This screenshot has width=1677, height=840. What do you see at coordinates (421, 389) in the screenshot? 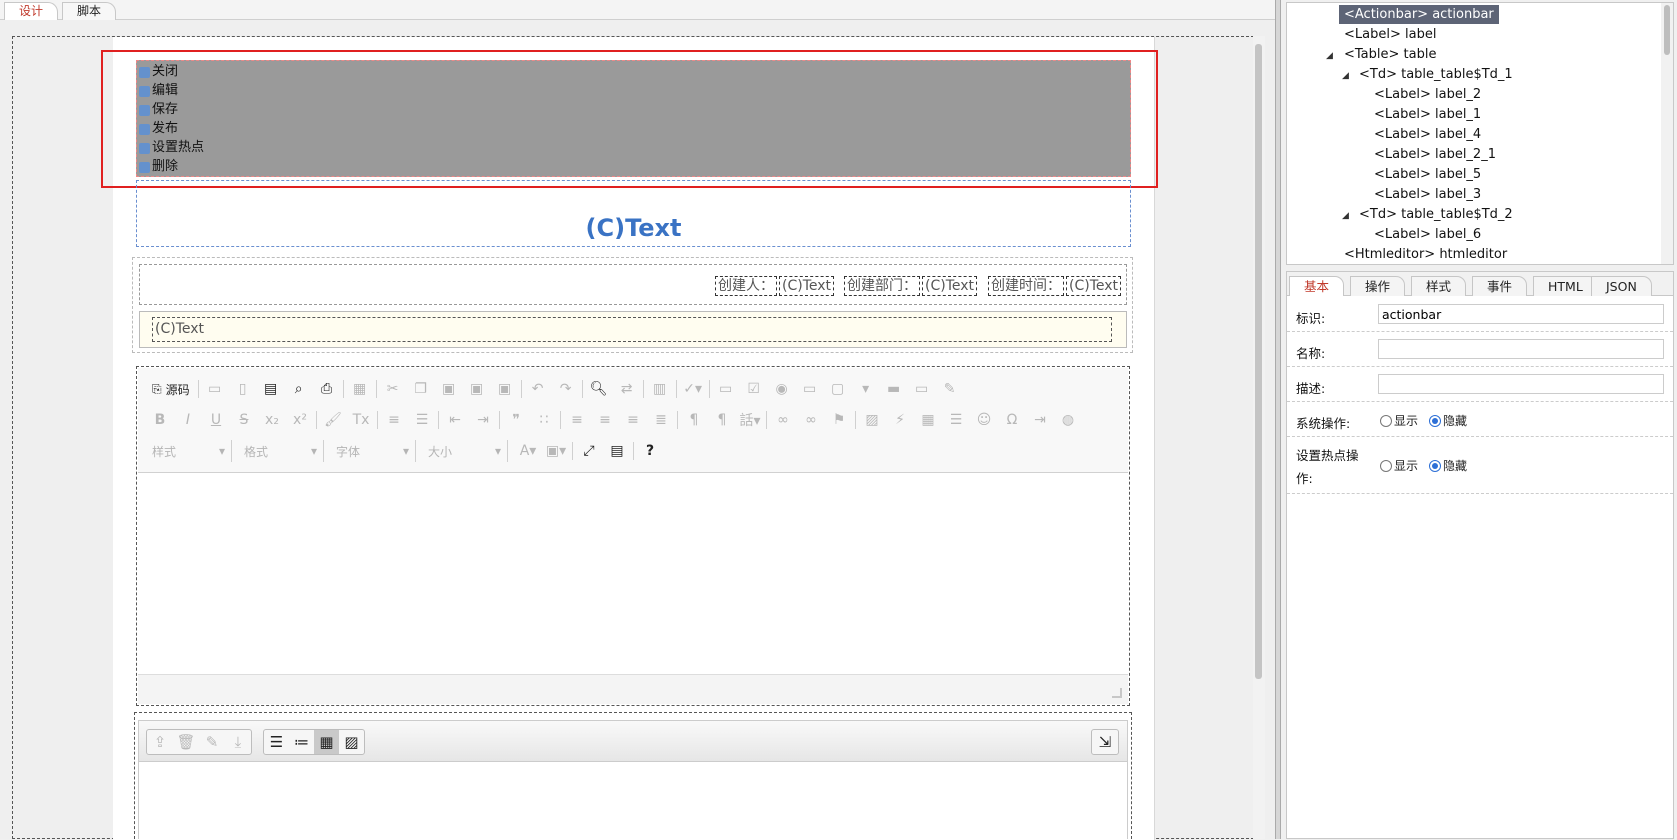
I see `copy-icon: ❐` at bounding box center [421, 389].